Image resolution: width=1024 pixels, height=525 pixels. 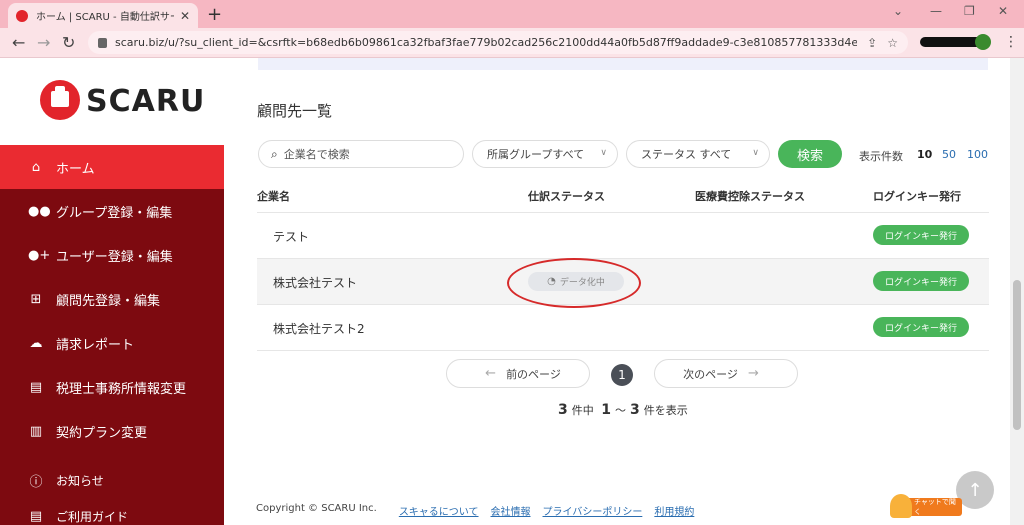 What do you see at coordinates (563, 410) in the screenshot?
I see `total-count: 3` at bounding box center [563, 410].